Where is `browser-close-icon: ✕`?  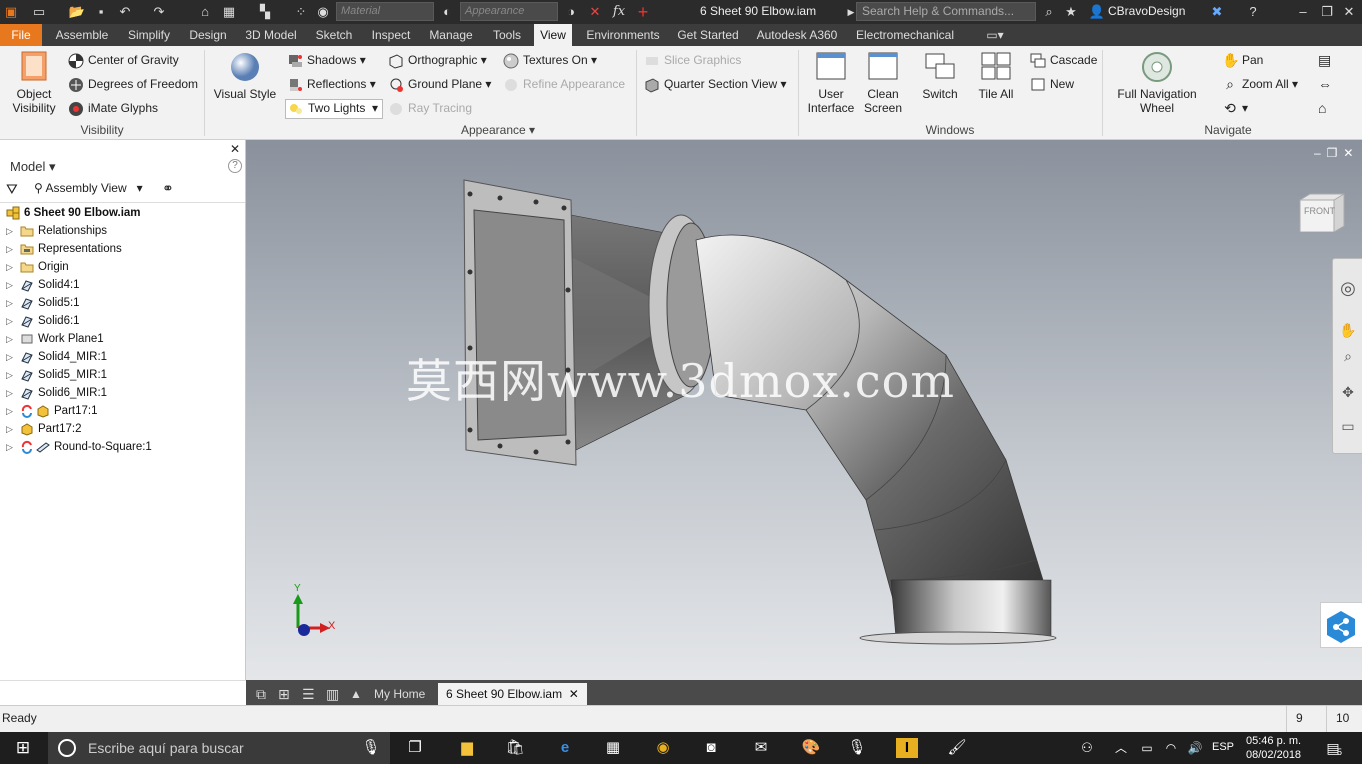
browser-close-icon: ✕ is located at coordinates (235, 149).